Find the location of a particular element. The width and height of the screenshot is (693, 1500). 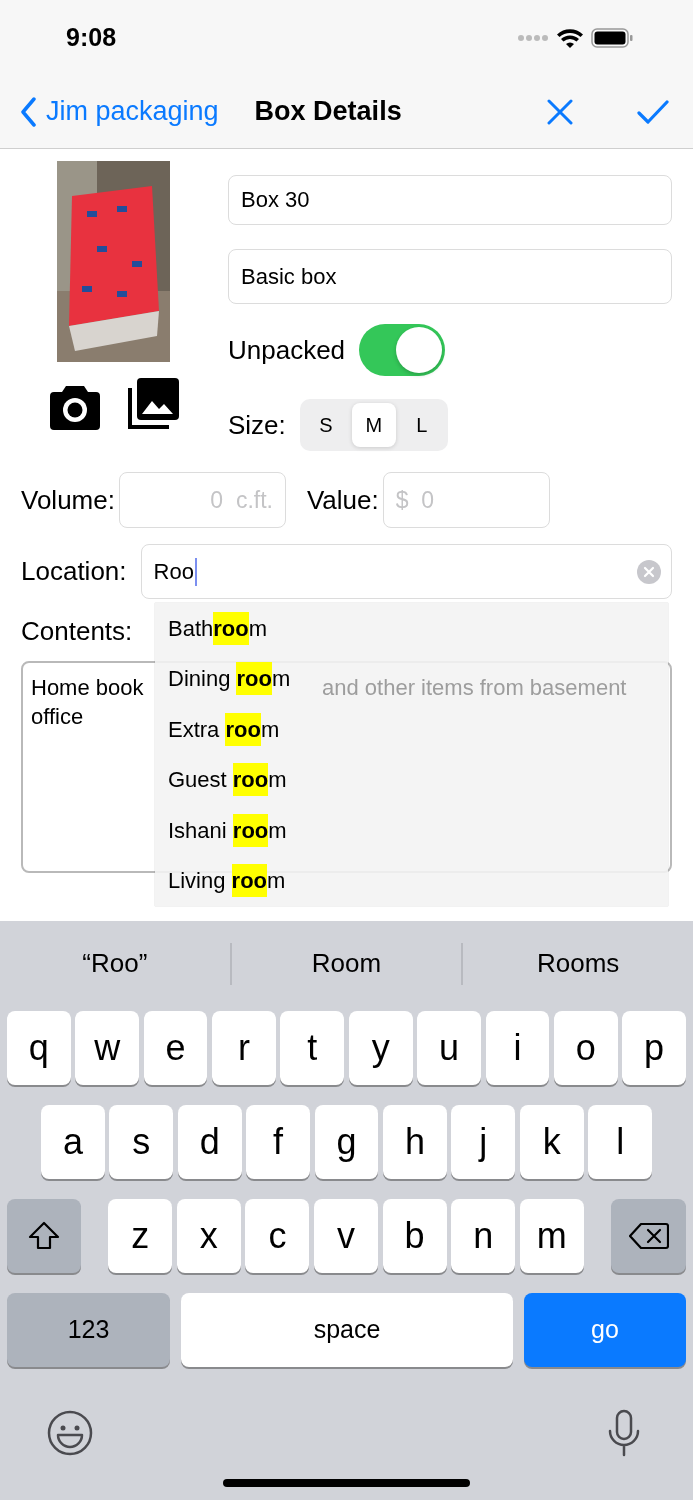

camera-icon is located at coordinates (75, 408).